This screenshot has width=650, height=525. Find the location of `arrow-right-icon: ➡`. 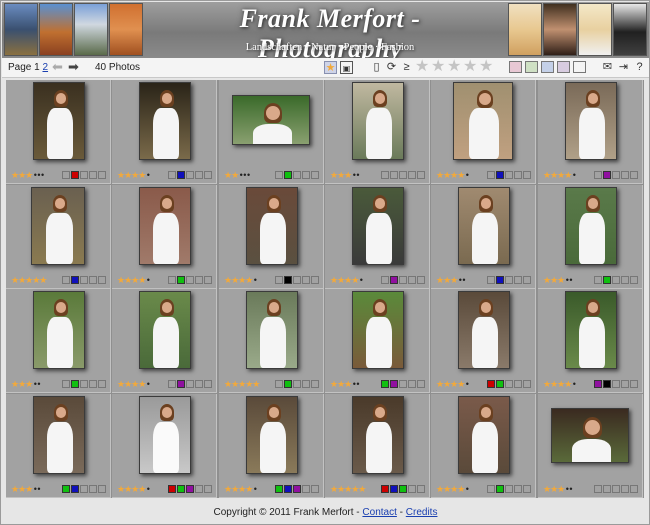

arrow-right-icon: ➡ is located at coordinates (73, 67).